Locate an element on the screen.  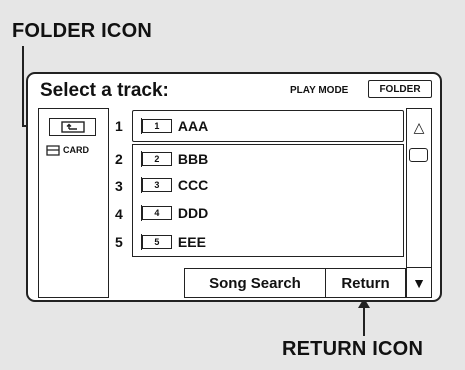
card-source-item: CARD is located at coordinates (67, 150).